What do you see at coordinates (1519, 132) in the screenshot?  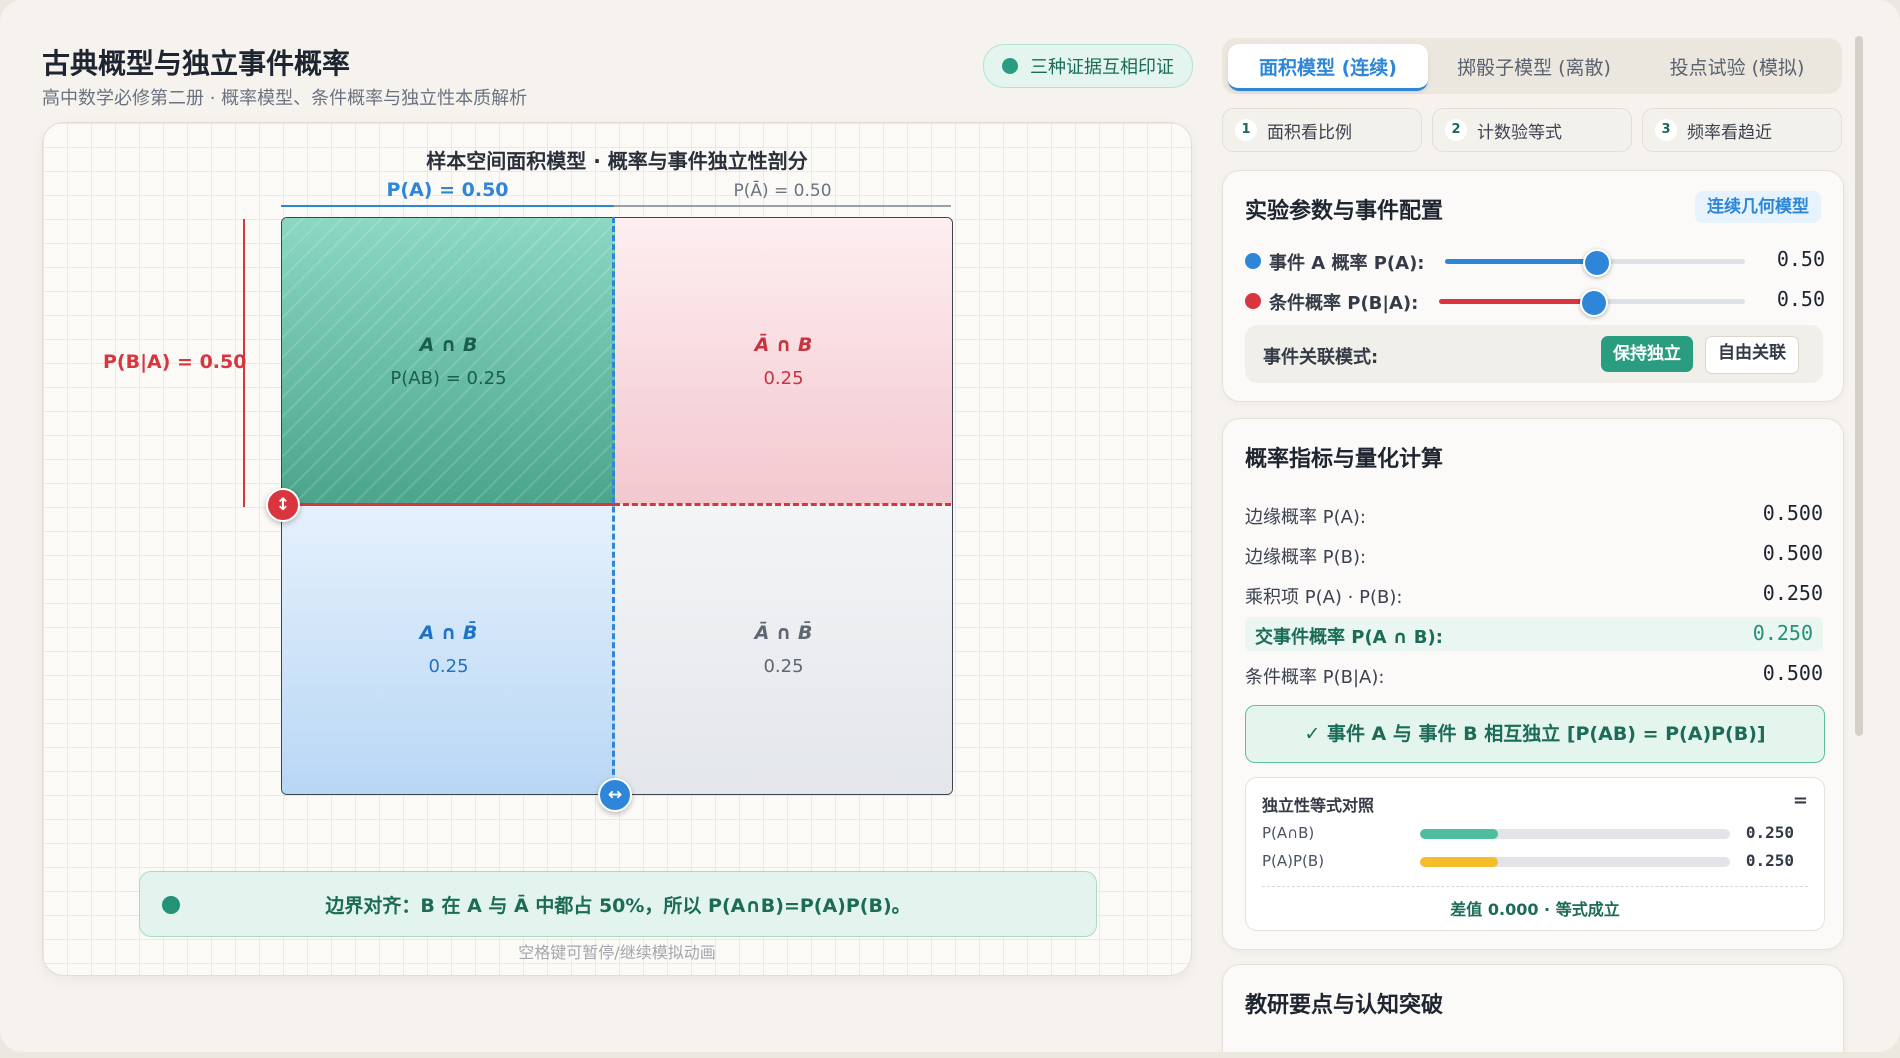 I see `step-label: 计数验等式` at bounding box center [1519, 132].